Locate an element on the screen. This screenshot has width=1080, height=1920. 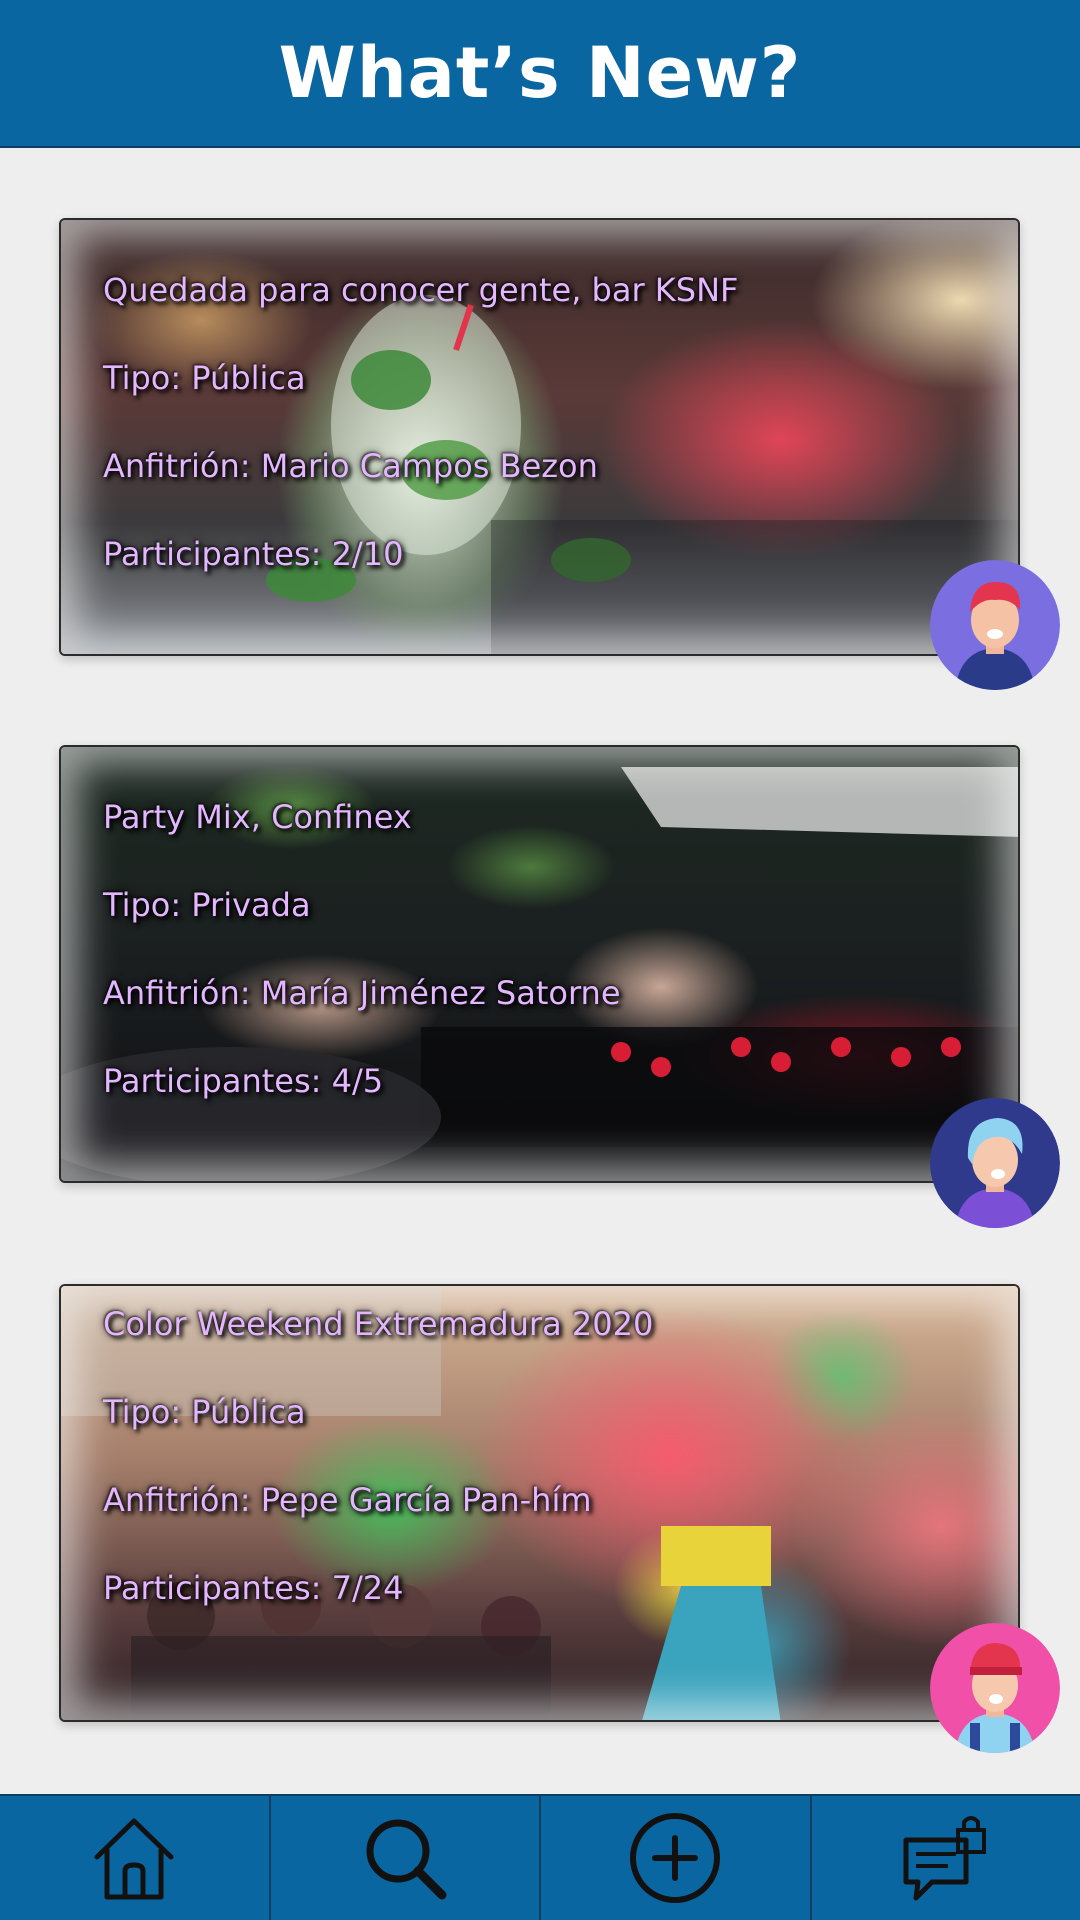
event-host: Anfitrión: Mario Campos Bezon is located at coordinates (350, 466).